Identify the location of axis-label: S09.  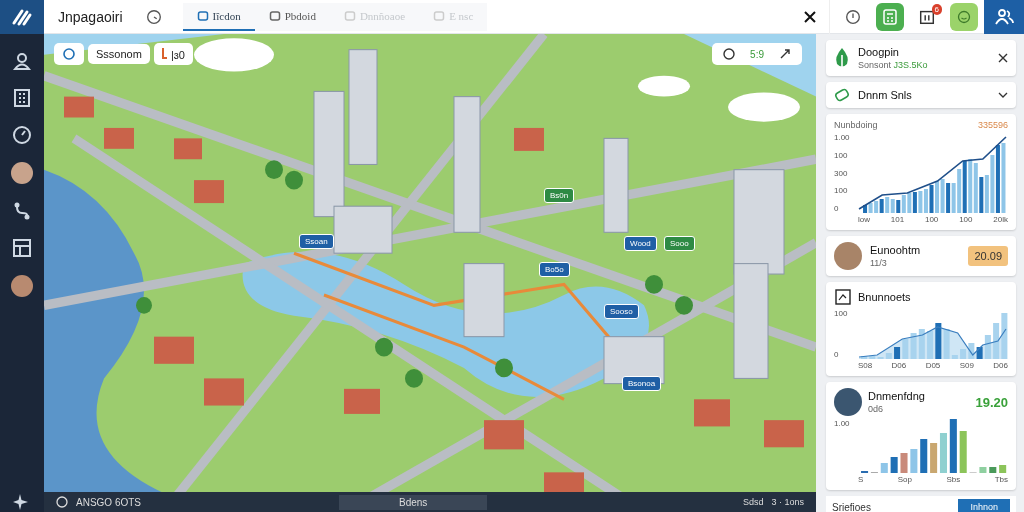
(966, 365).